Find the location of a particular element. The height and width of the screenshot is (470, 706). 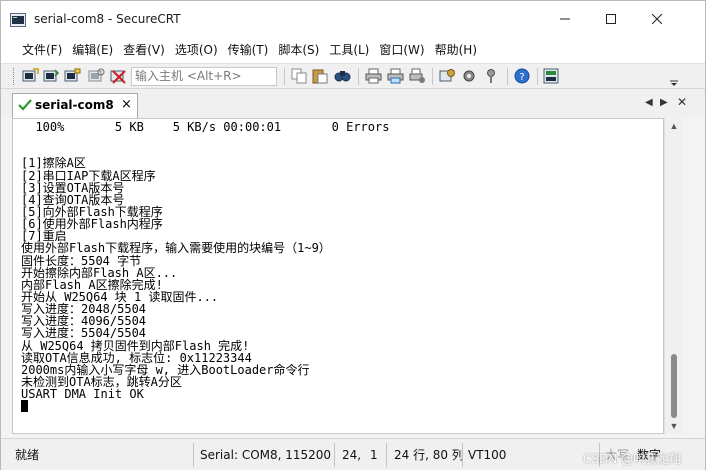

terminal-line: 使用外部Flash下载程序，输入需要使用的块编号（1~9） is located at coordinates (176, 248).